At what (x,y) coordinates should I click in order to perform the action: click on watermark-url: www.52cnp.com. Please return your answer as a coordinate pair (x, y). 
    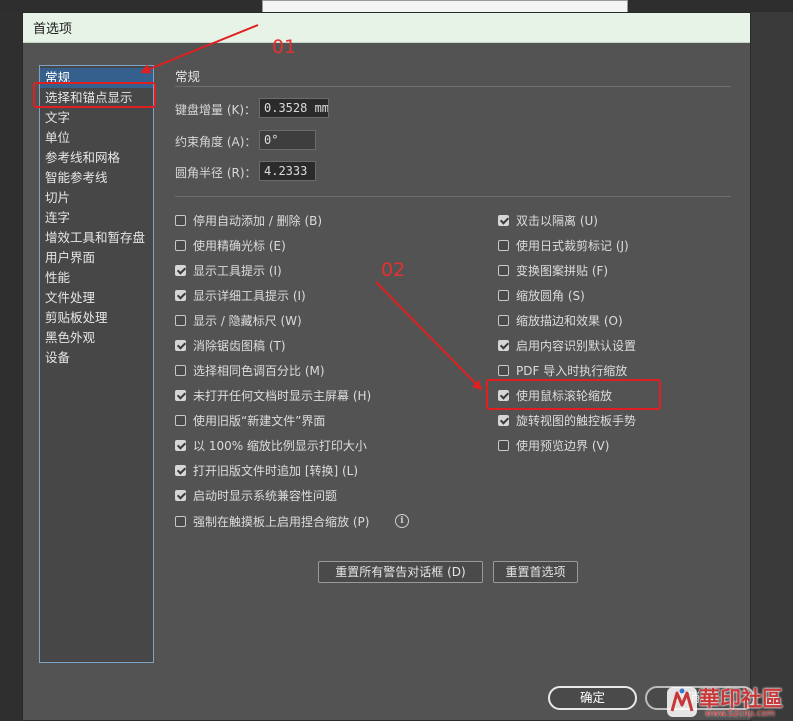
    Looking at the image, I should click on (740, 714).